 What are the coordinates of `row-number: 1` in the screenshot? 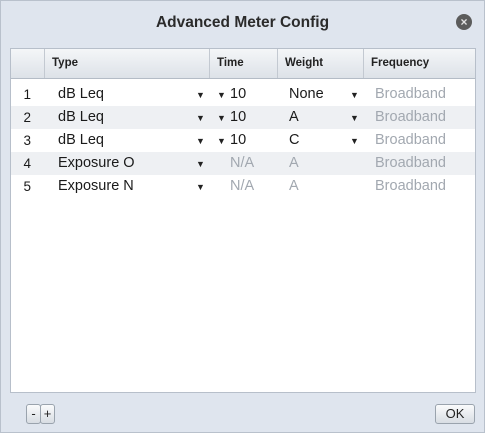 It's located at (27, 94).